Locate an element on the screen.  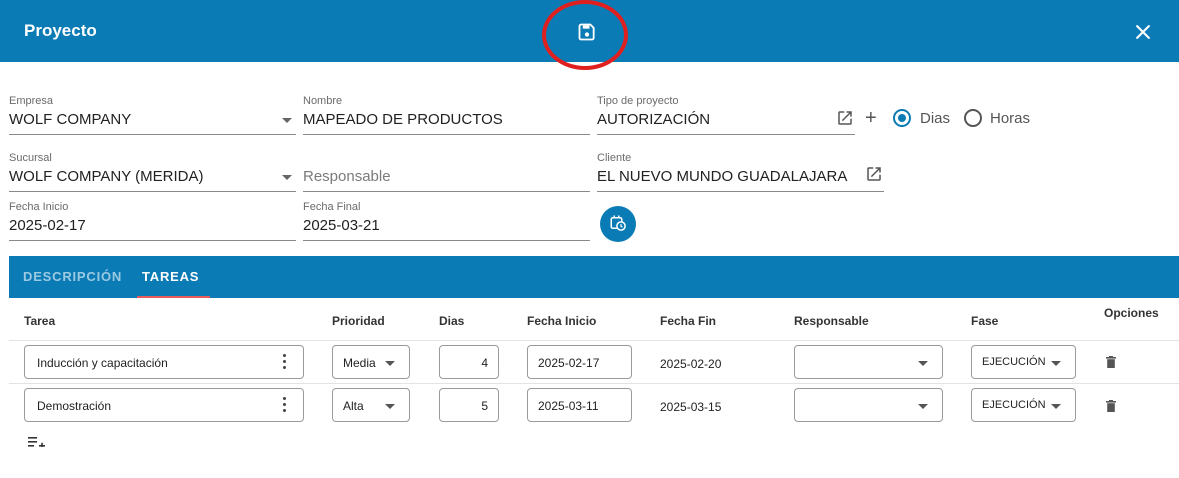
sucursal-select: Sucursal WOLF COMPANY (MERIDA) is located at coordinates (152, 172).